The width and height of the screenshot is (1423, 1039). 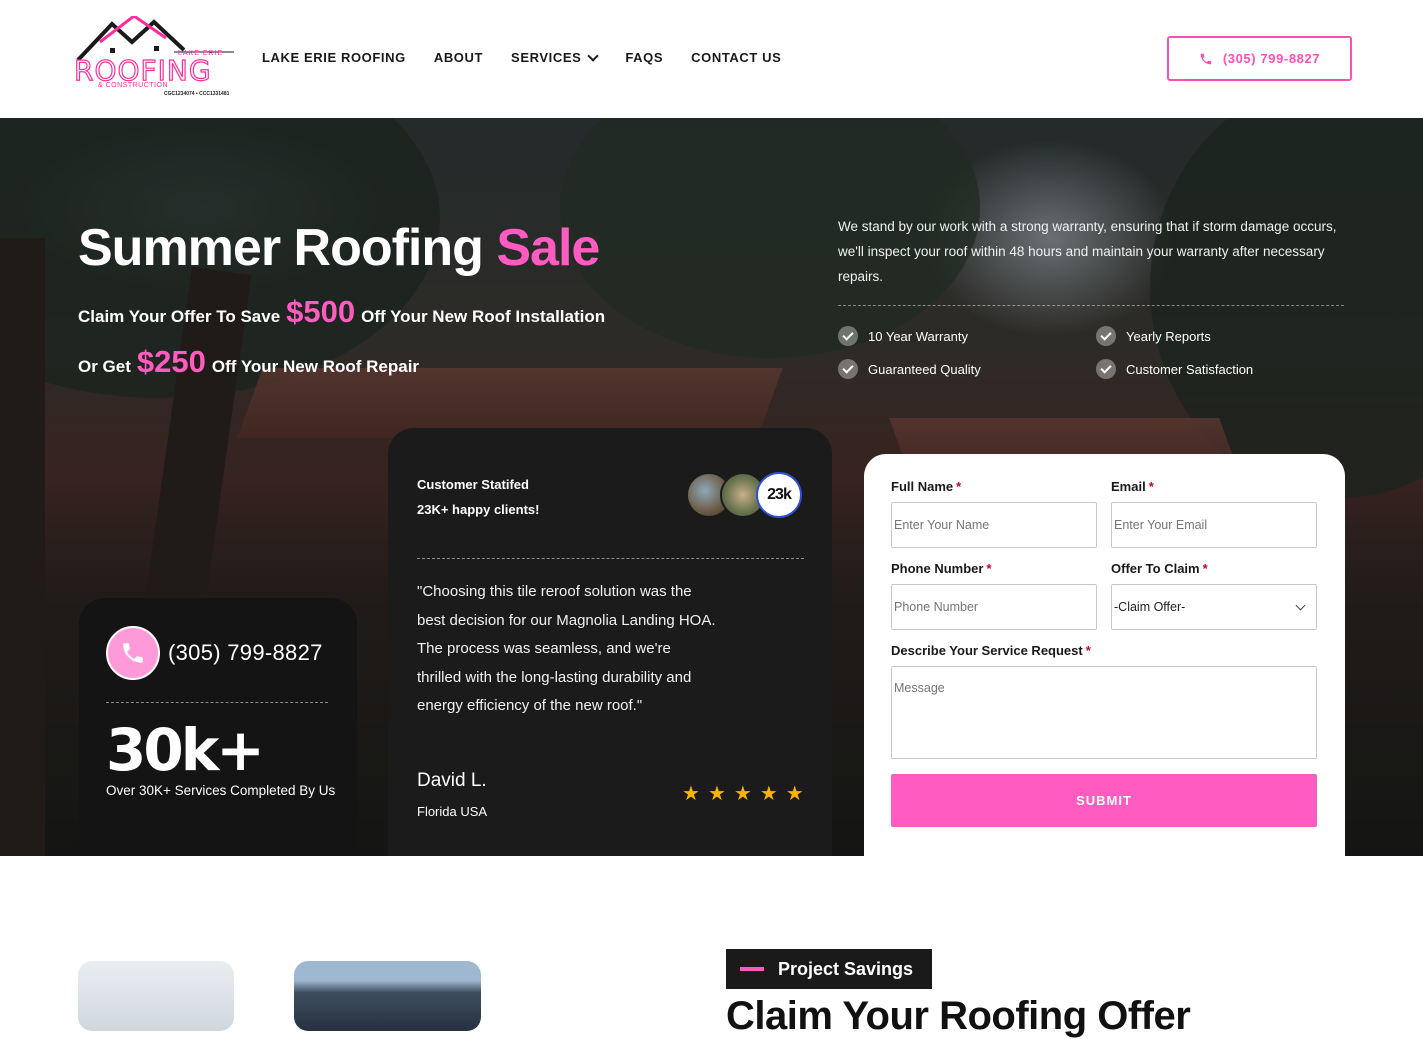 I want to click on offer-select-value: -Claim Offer-, so click(x=1150, y=607).